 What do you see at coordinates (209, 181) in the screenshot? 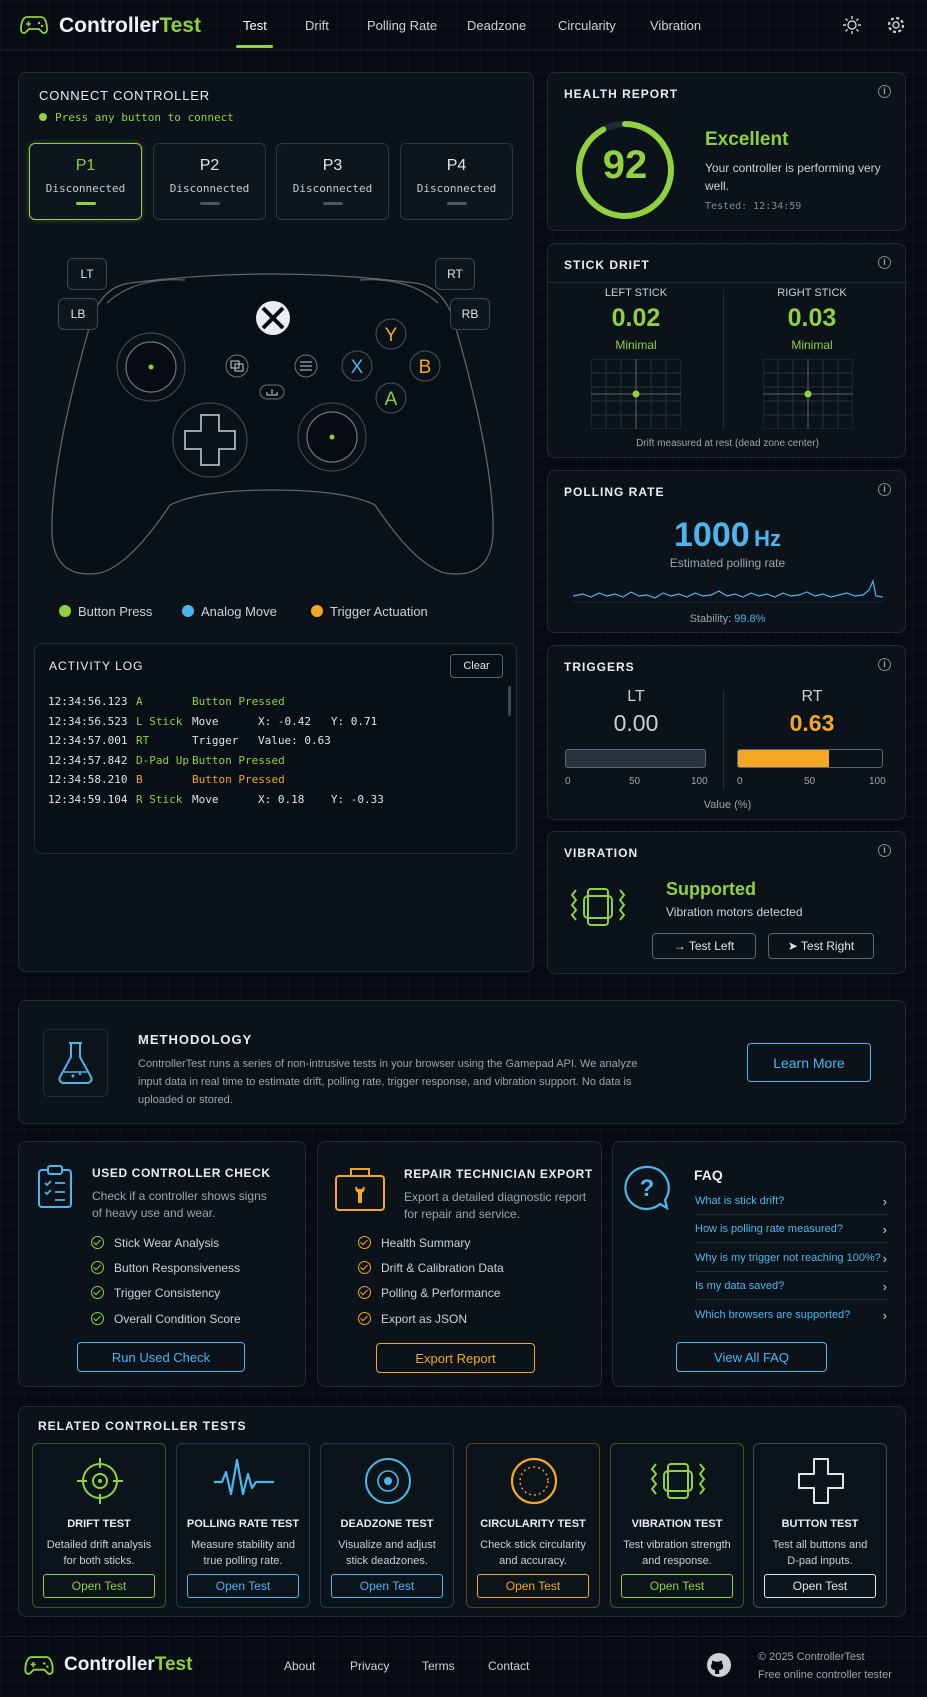
I see `player-card-p2: P2 Disconnected` at bounding box center [209, 181].